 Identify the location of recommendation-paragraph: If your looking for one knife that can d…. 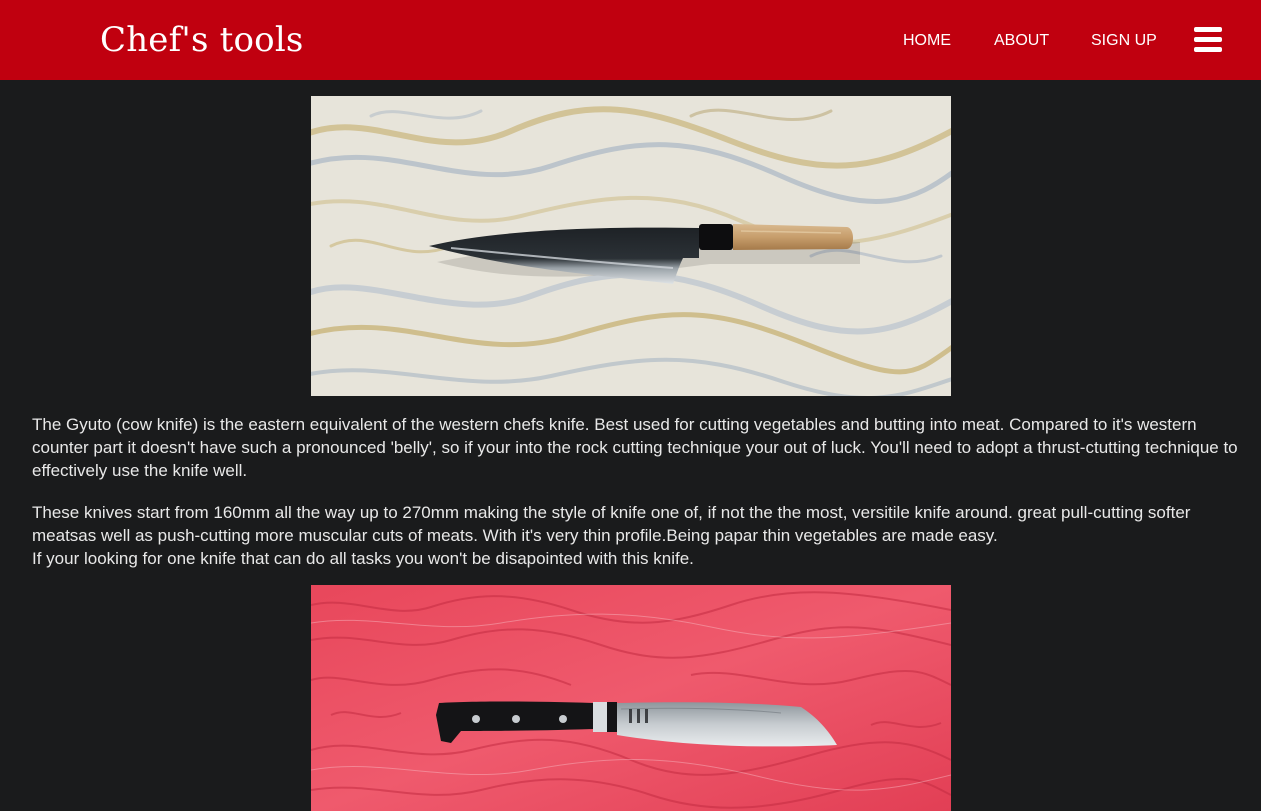
(363, 558).